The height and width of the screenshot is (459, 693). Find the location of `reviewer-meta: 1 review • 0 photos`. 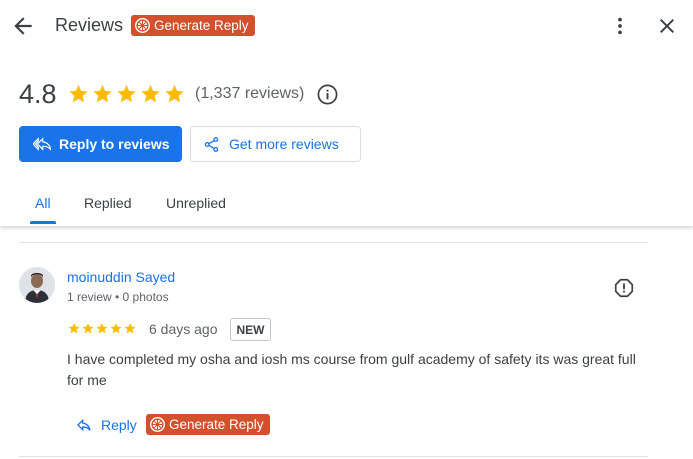

reviewer-meta: 1 review • 0 photos is located at coordinates (118, 297).